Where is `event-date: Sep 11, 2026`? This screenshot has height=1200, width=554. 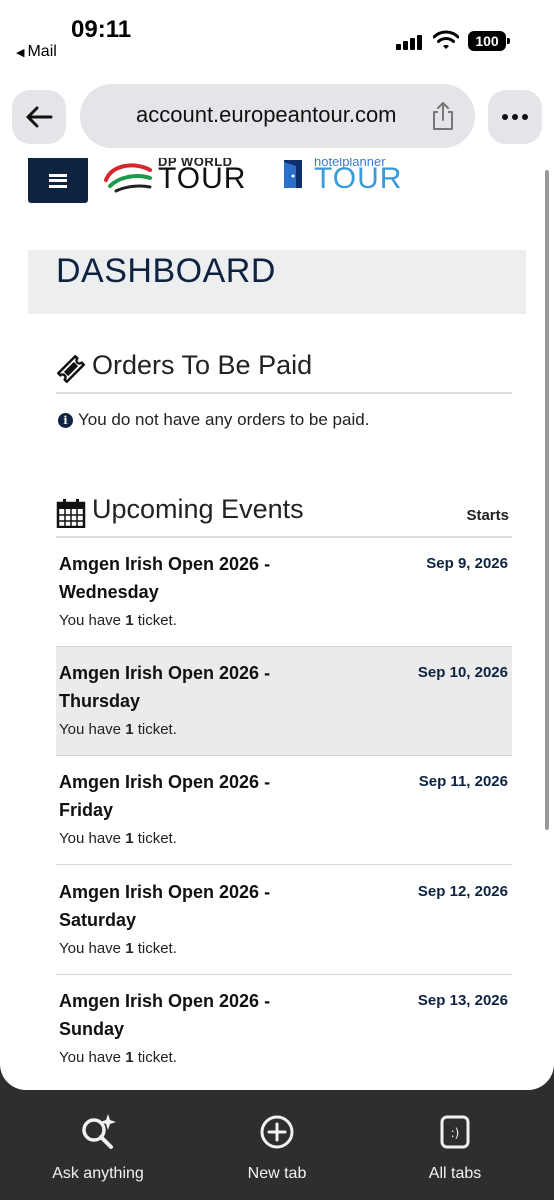
event-date: Sep 11, 2026 is located at coordinates (463, 781).